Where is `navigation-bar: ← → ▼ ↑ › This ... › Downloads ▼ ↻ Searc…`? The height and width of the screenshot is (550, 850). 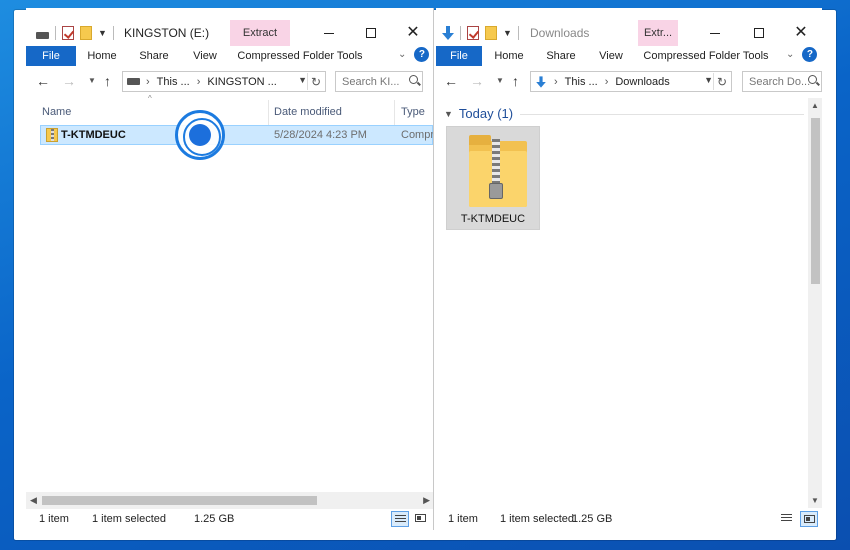
navigation-bar: ← → ▼ ↑ › This ... › Downloads ▼ ↻ Searc… is located at coordinates (629, 82).